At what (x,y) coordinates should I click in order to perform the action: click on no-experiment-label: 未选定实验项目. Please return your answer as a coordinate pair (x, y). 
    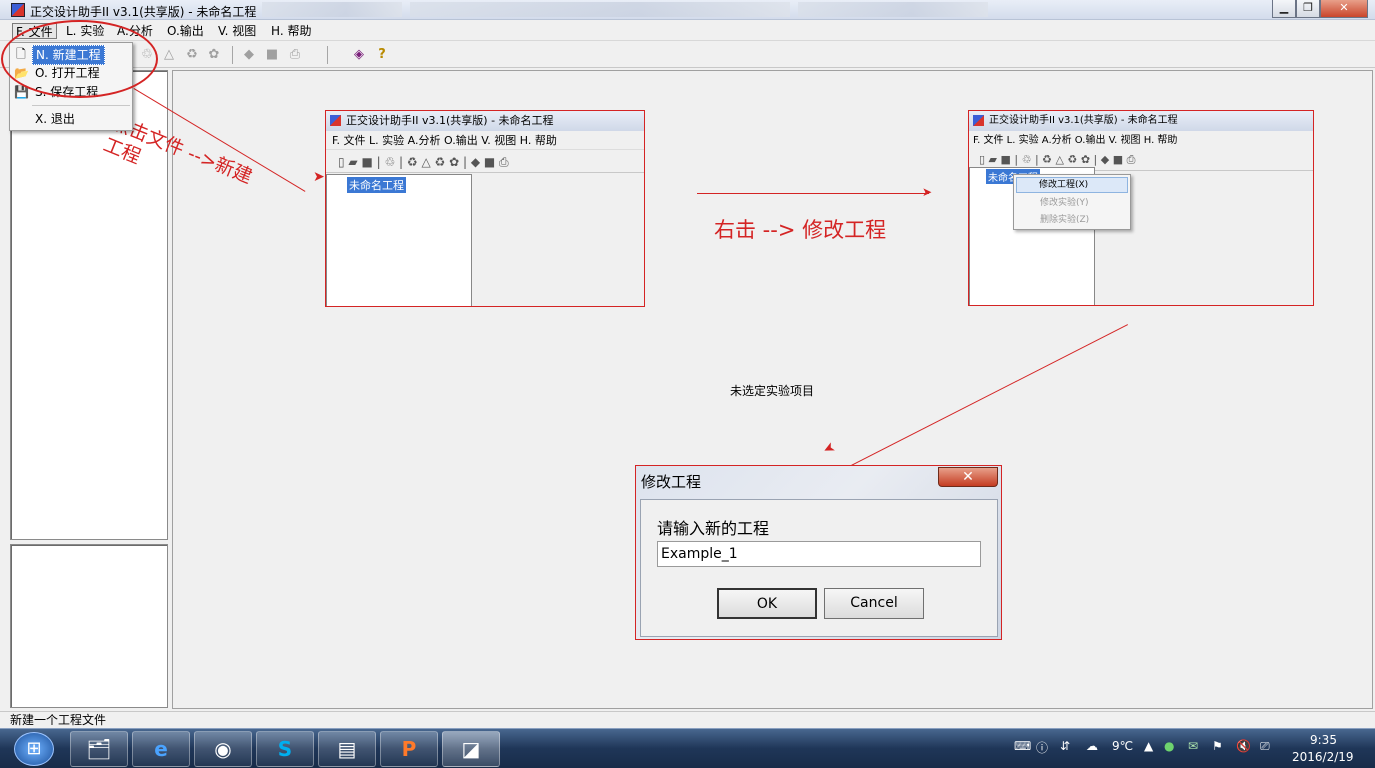
    Looking at the image, I should click on (772, 391).